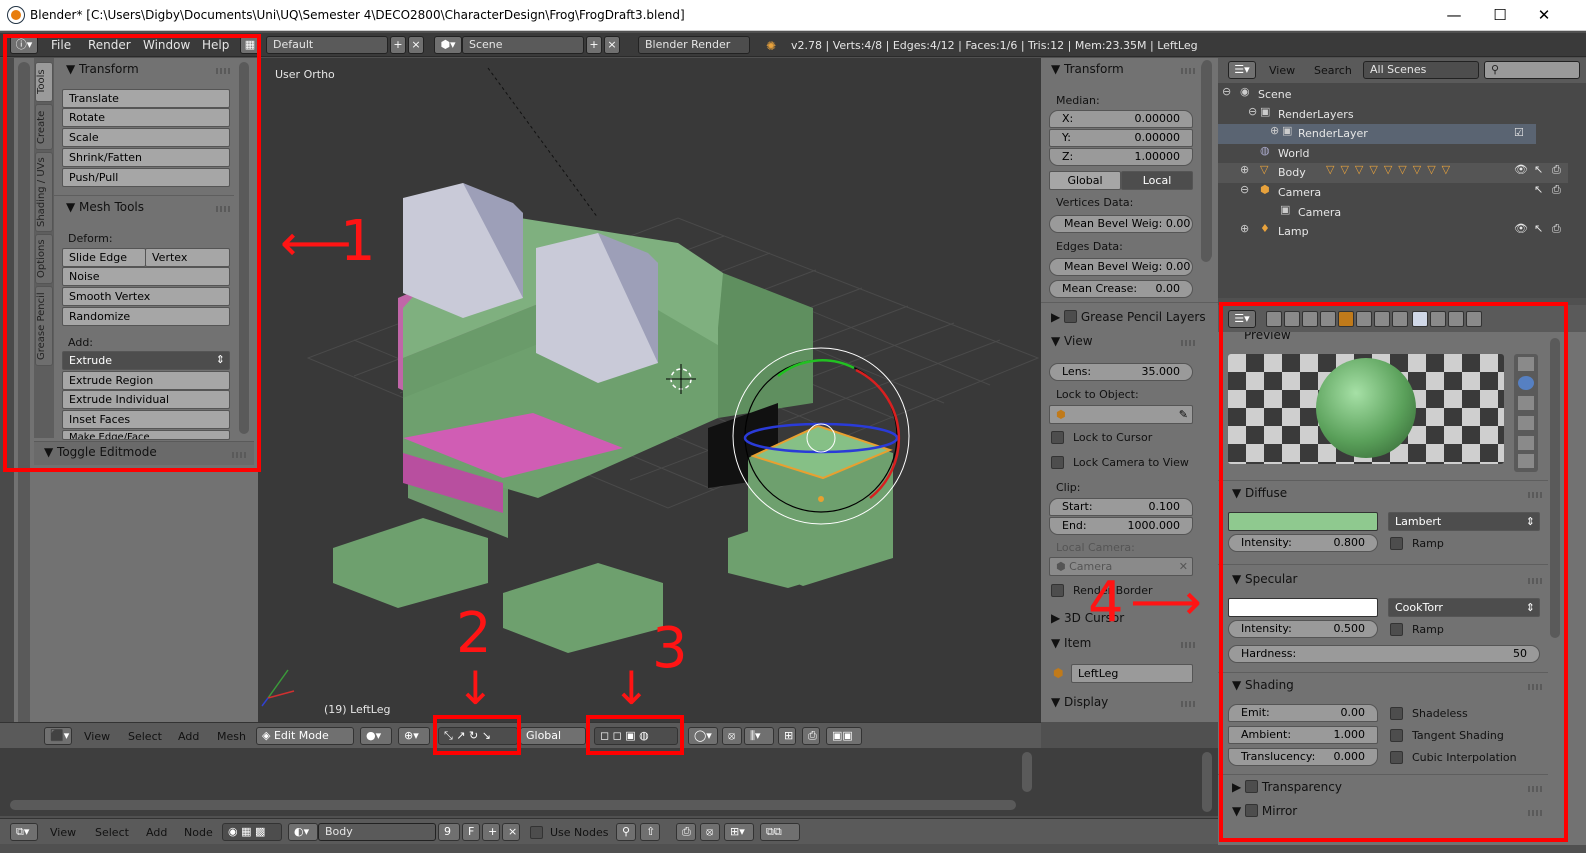 This screenshot has width=1586, height=853. I want to click on tool-shelf-scrollbar, so click(24, 397).